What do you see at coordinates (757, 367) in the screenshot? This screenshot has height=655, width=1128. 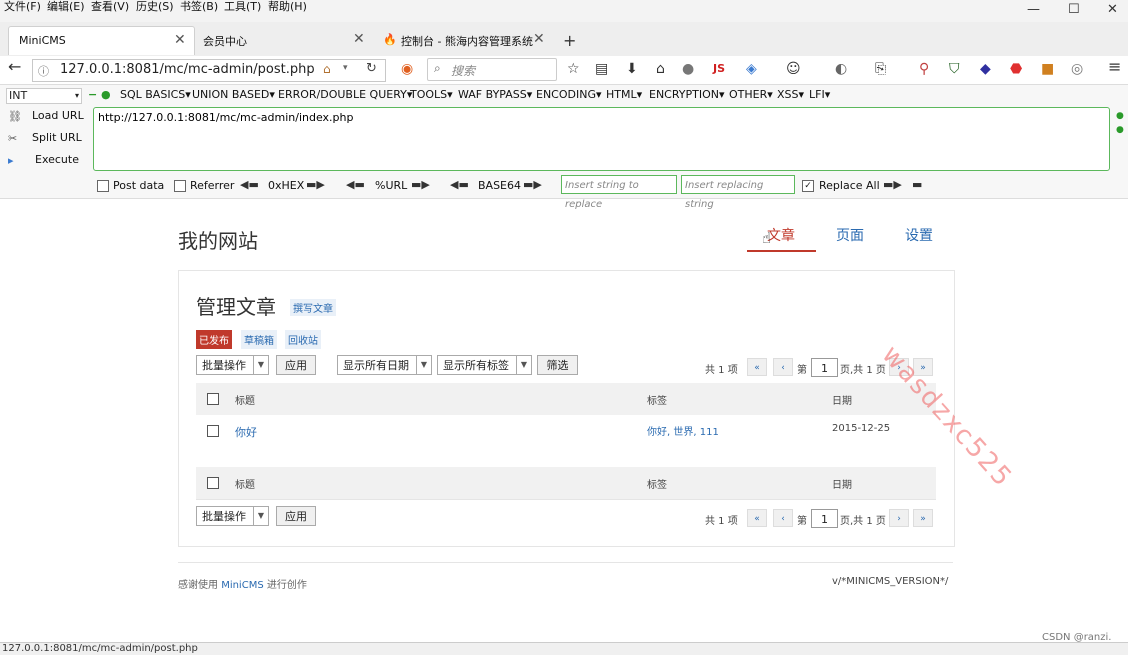 I see `first-page-button: «` at bounding box center [757, 367].